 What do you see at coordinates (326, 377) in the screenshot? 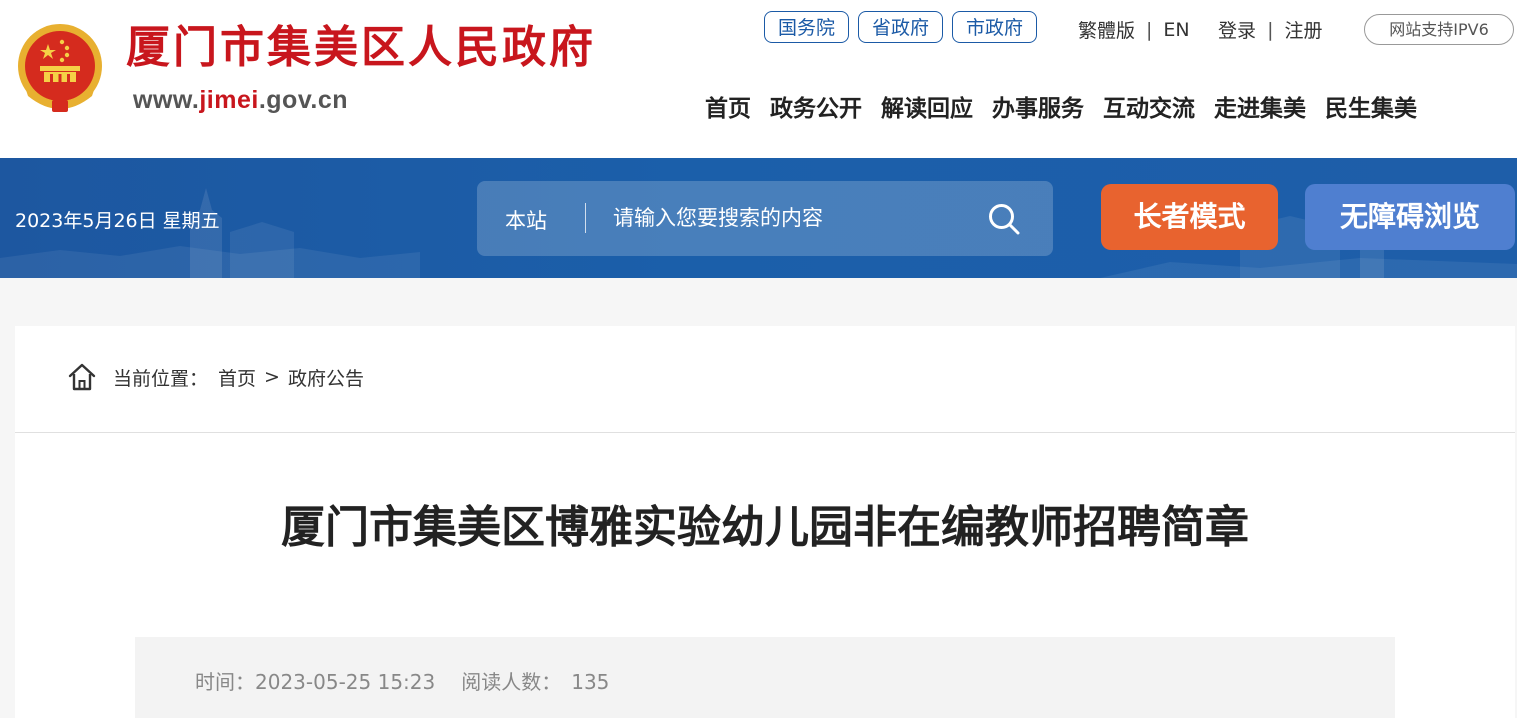
I see `breadcrumb-current: 政府公告` at bounding box center [326, 377].